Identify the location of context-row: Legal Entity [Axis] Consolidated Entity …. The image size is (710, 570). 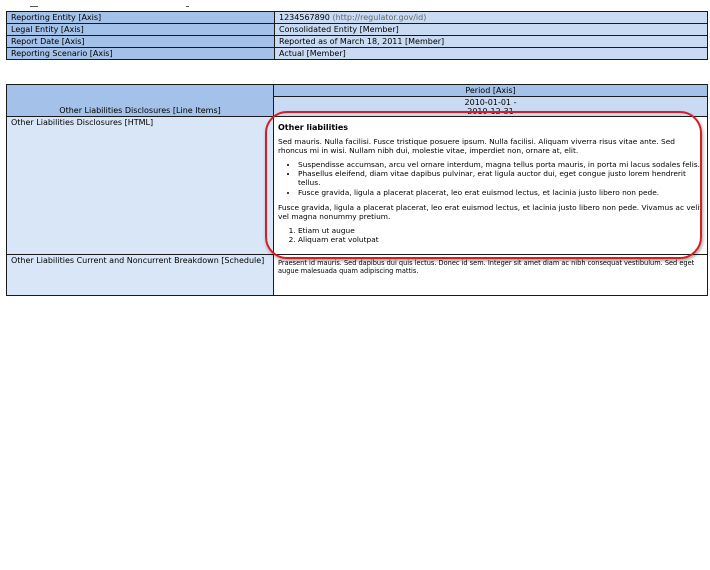
(357, 29).